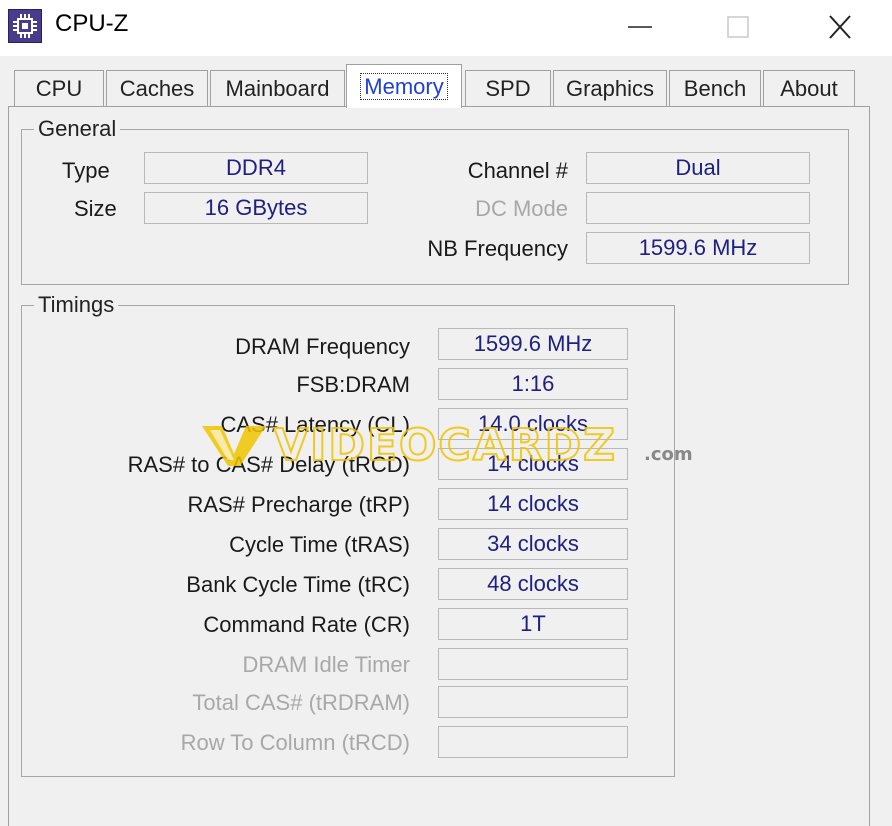 The image size is (892, 826). I want to click on close-button, so click(840, 27).